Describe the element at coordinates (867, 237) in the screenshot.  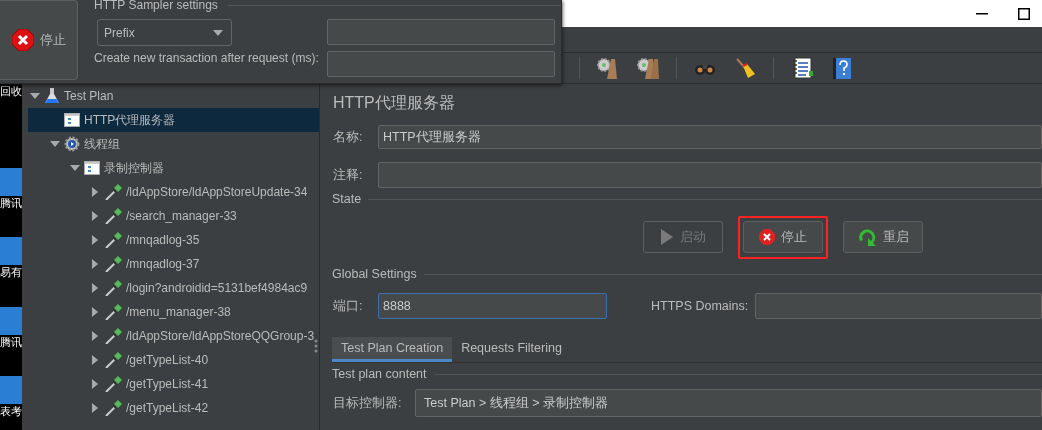
I see `circular-arrow-icon` at that location.